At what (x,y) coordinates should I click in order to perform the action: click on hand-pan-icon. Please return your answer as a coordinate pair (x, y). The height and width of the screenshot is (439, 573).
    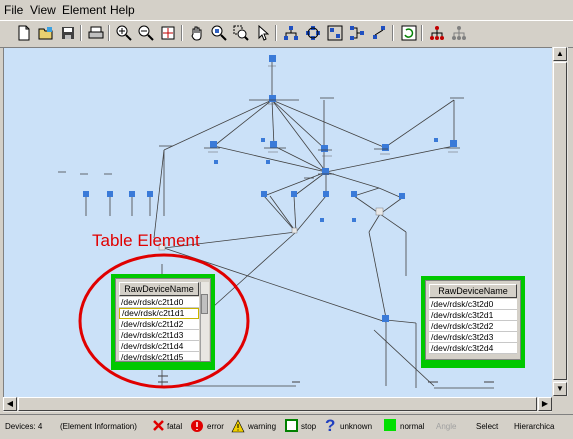
    Looking at the image, I should click on (197, 33).